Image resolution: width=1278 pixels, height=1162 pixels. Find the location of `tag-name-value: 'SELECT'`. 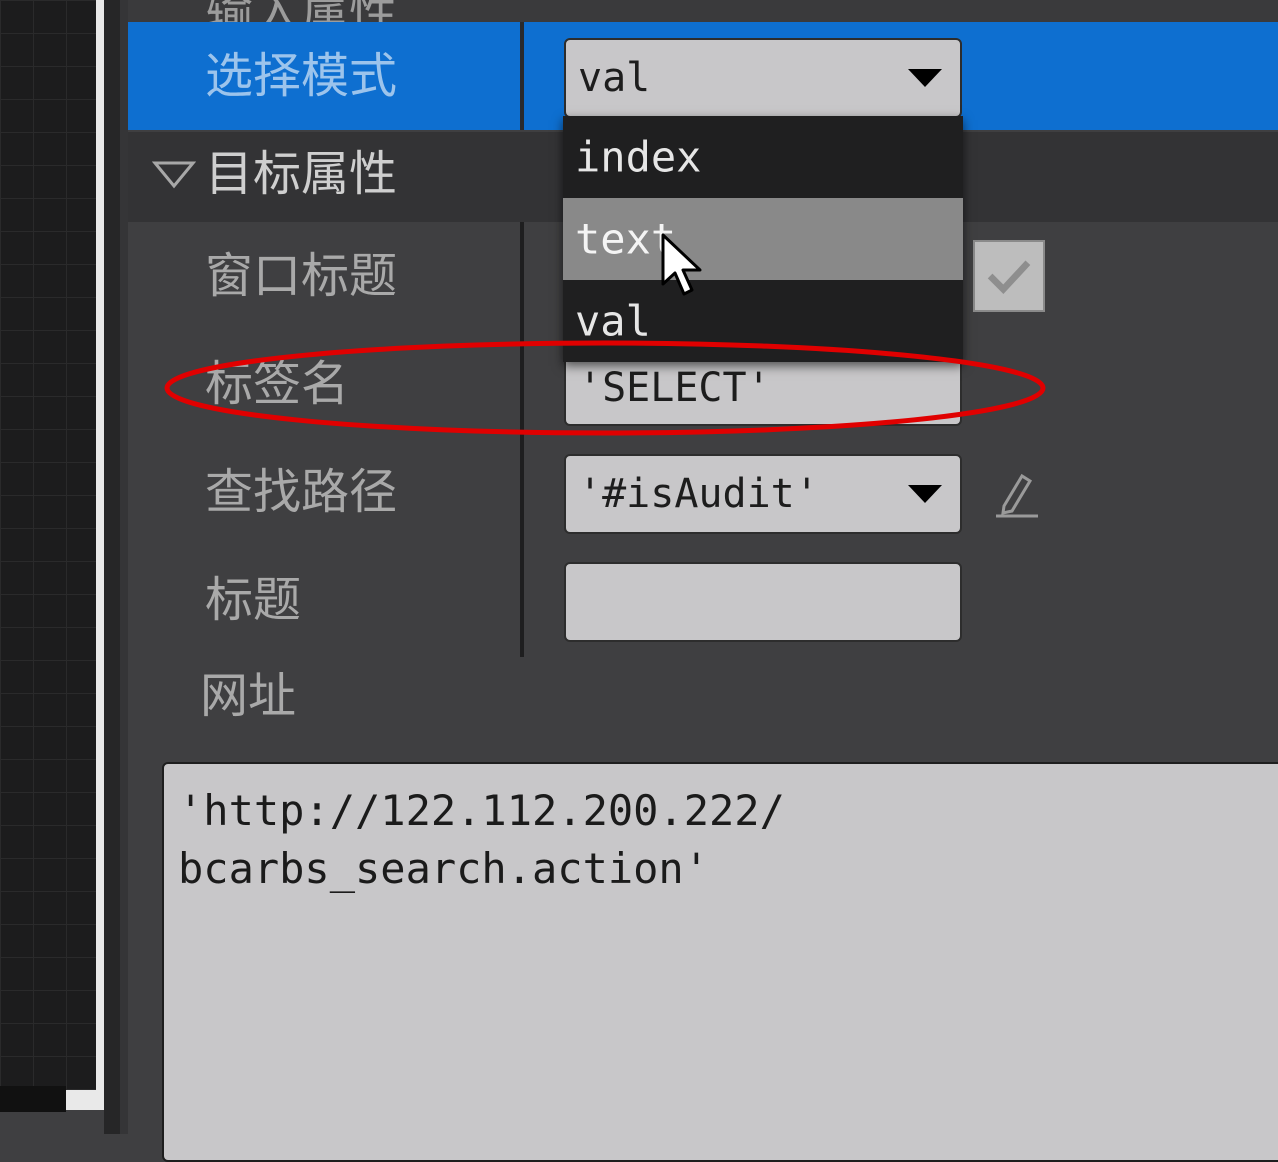

tag-name-value: 'SELECT' is located at coordinates (674, 388).